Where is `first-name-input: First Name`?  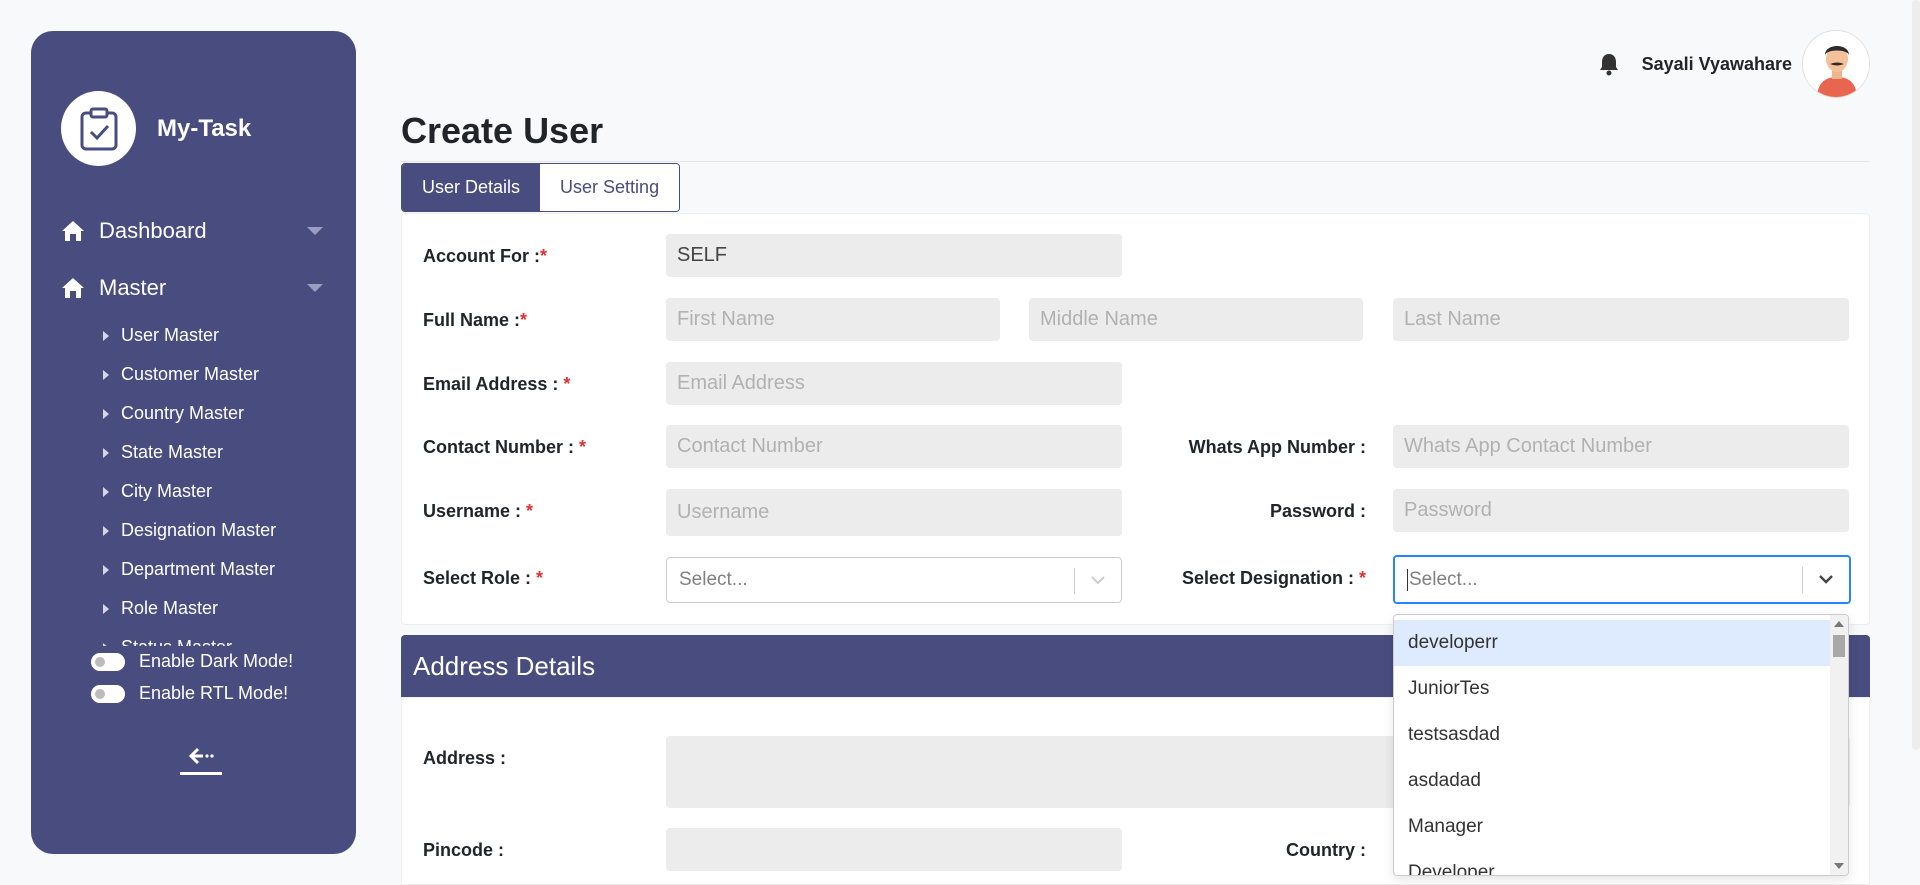 first-name-input: First Name is located at coordinates (833, 319).